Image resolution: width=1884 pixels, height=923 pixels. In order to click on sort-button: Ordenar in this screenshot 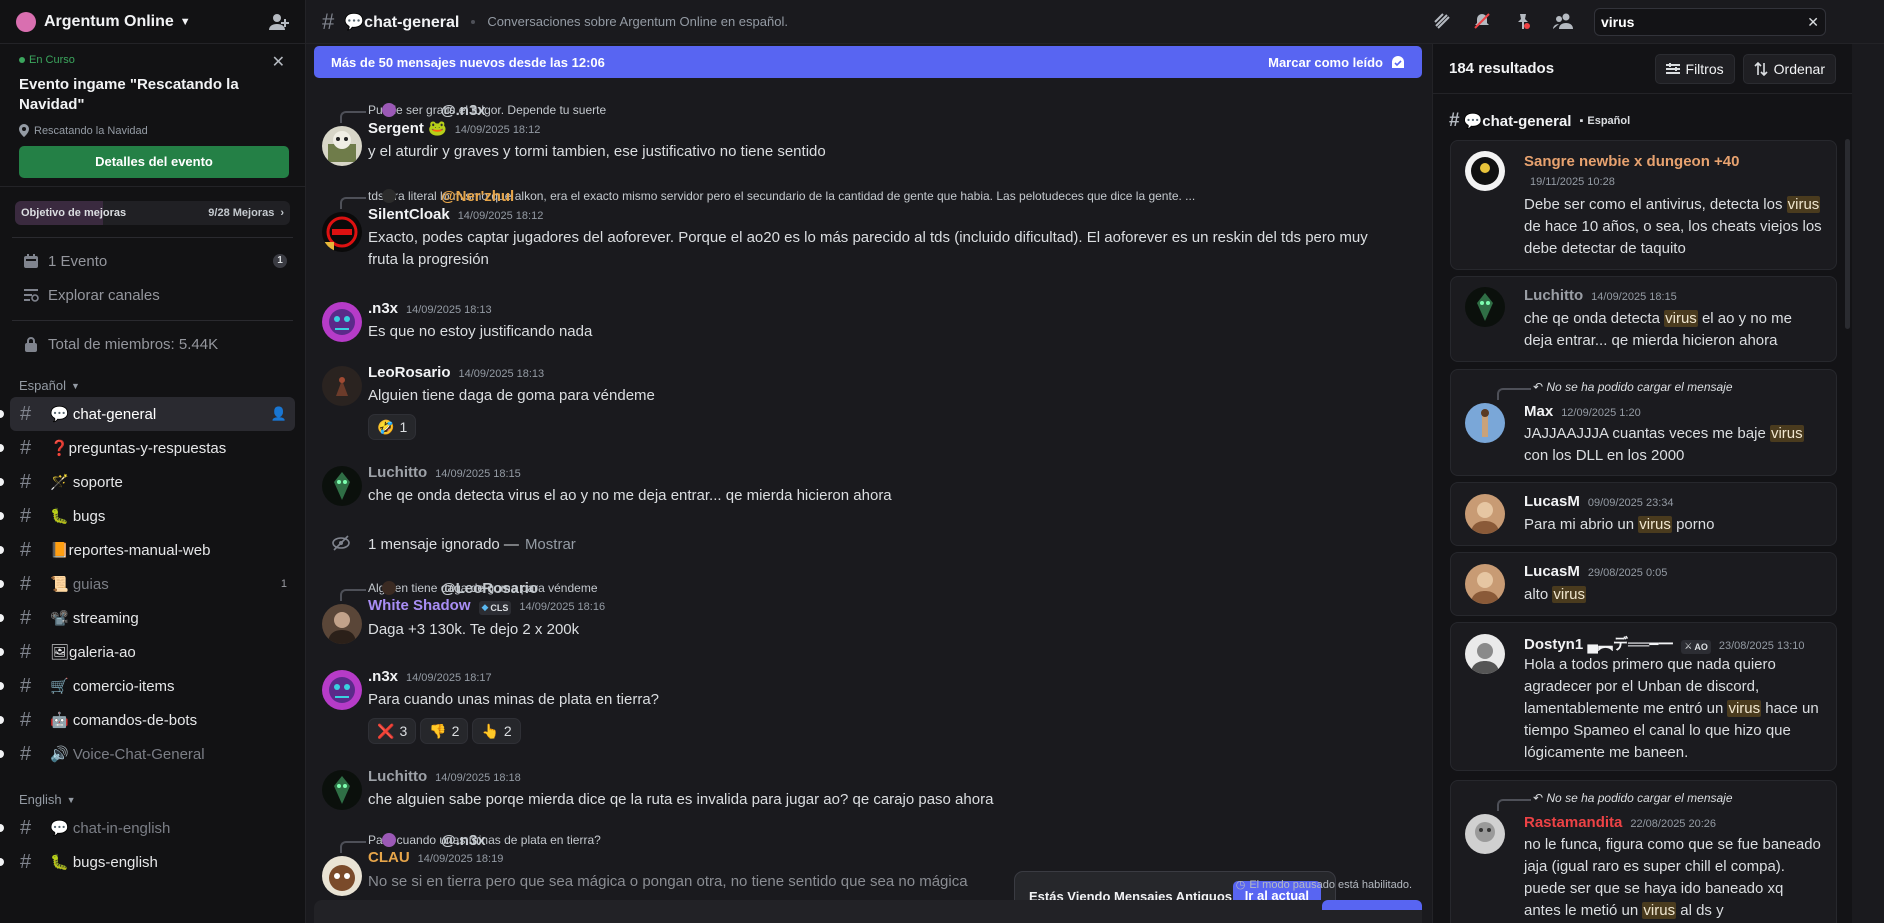, I will do `click(1789, 68)`.